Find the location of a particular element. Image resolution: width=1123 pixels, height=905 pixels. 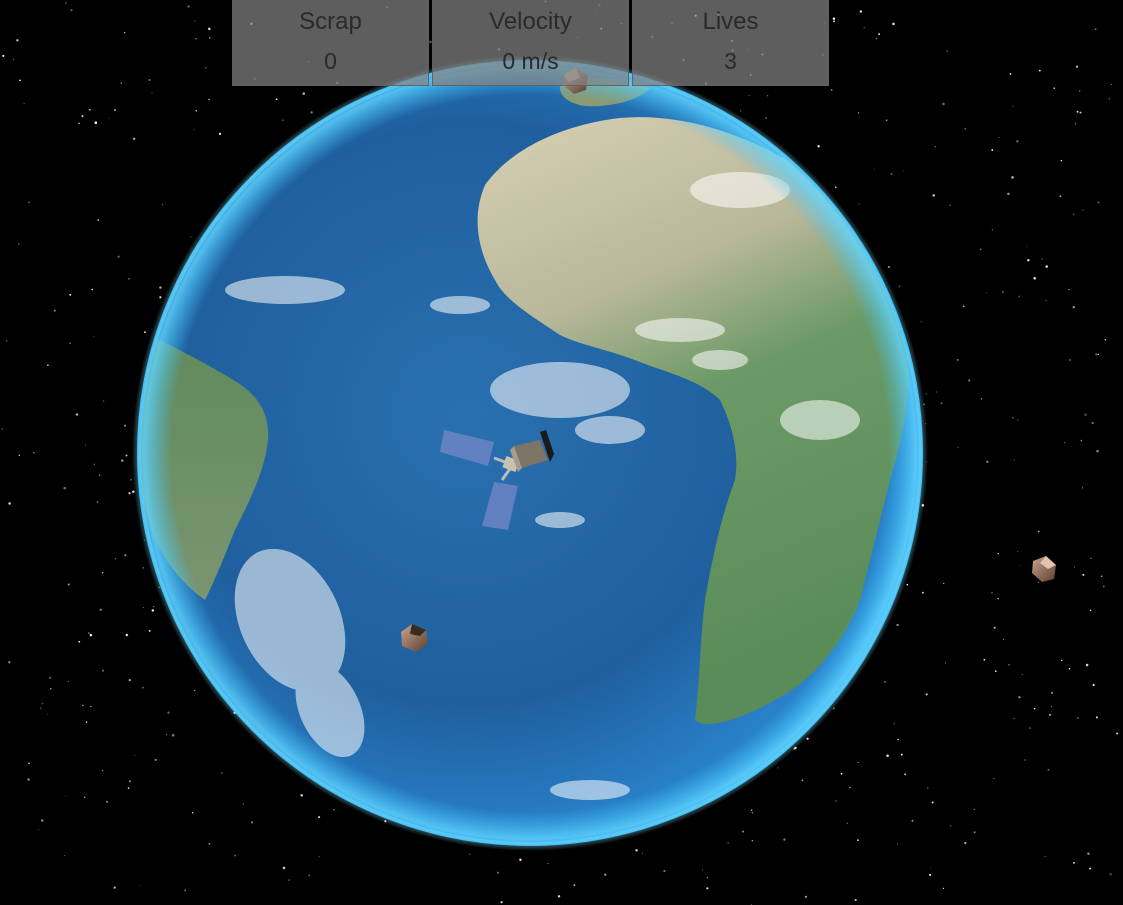

velocity-value: 0 m/s is located at coordinates (530, 61).